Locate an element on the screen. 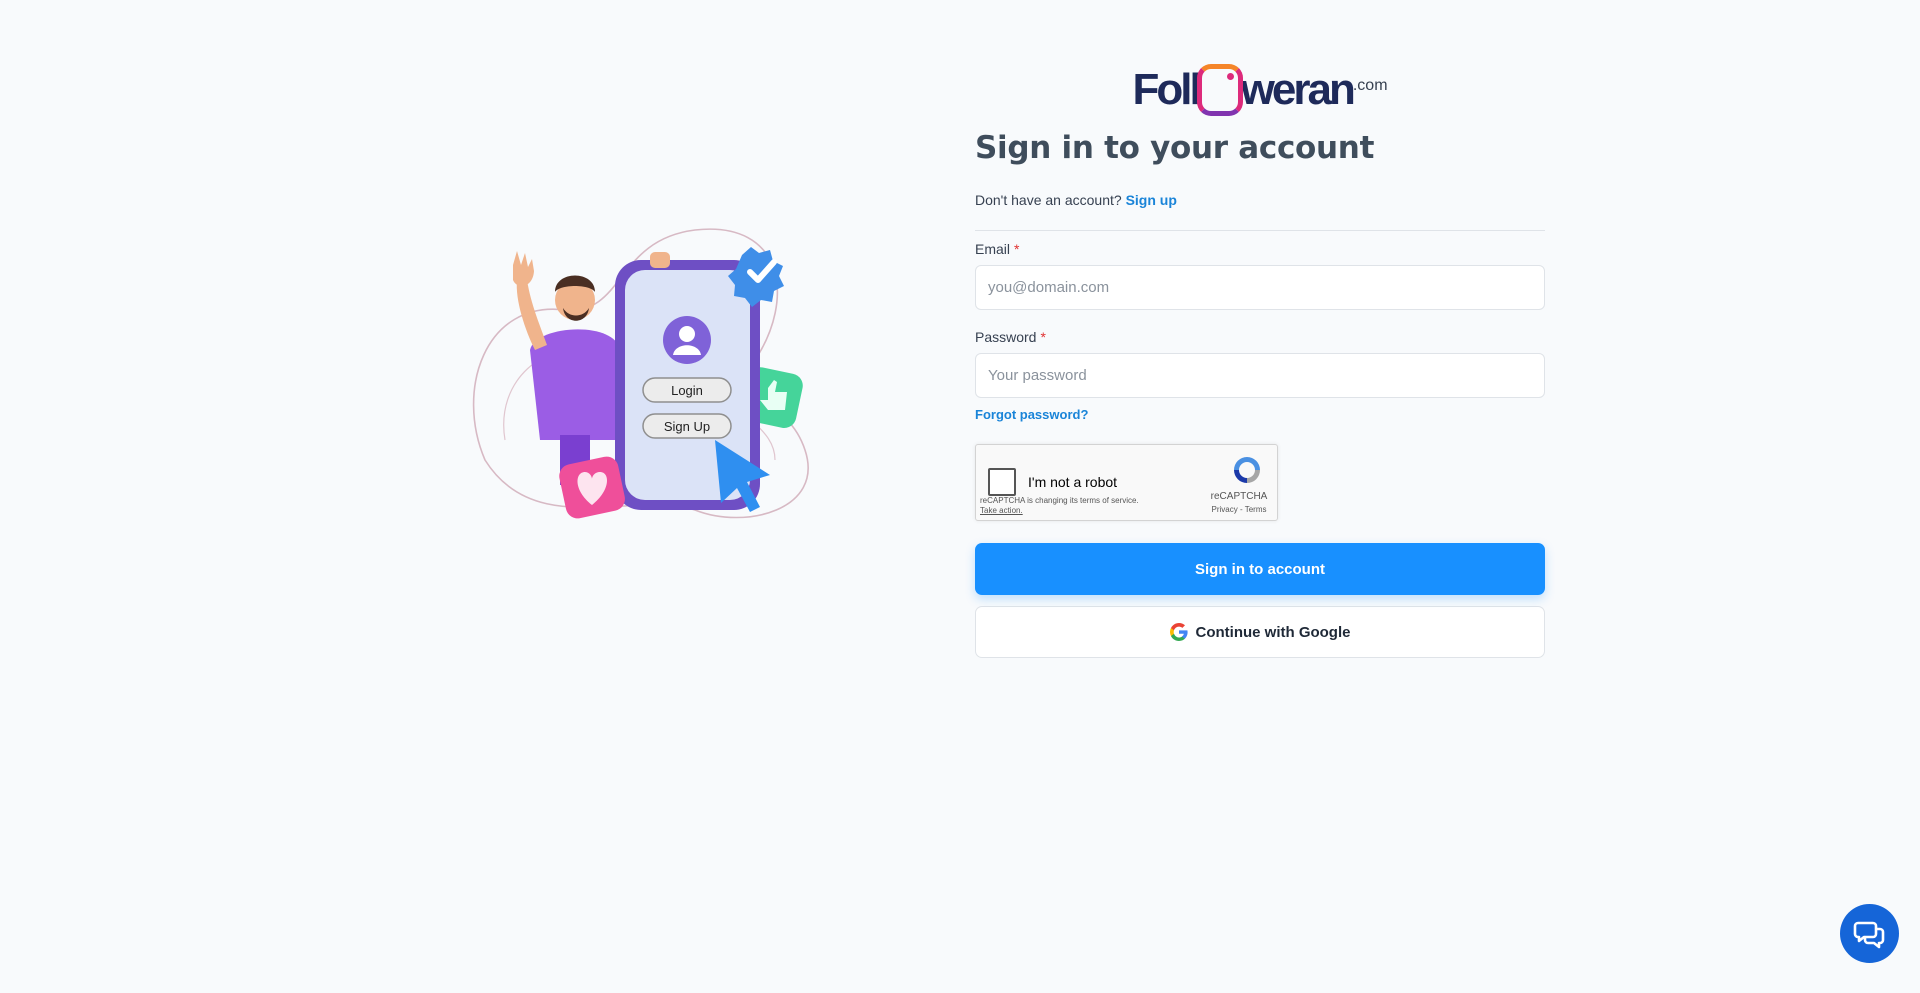 The height and width of the screenshot is (993, 1920). recaptcha-privacy-terms-links: Privacy - Terms is located at coordinates (1239, 509).